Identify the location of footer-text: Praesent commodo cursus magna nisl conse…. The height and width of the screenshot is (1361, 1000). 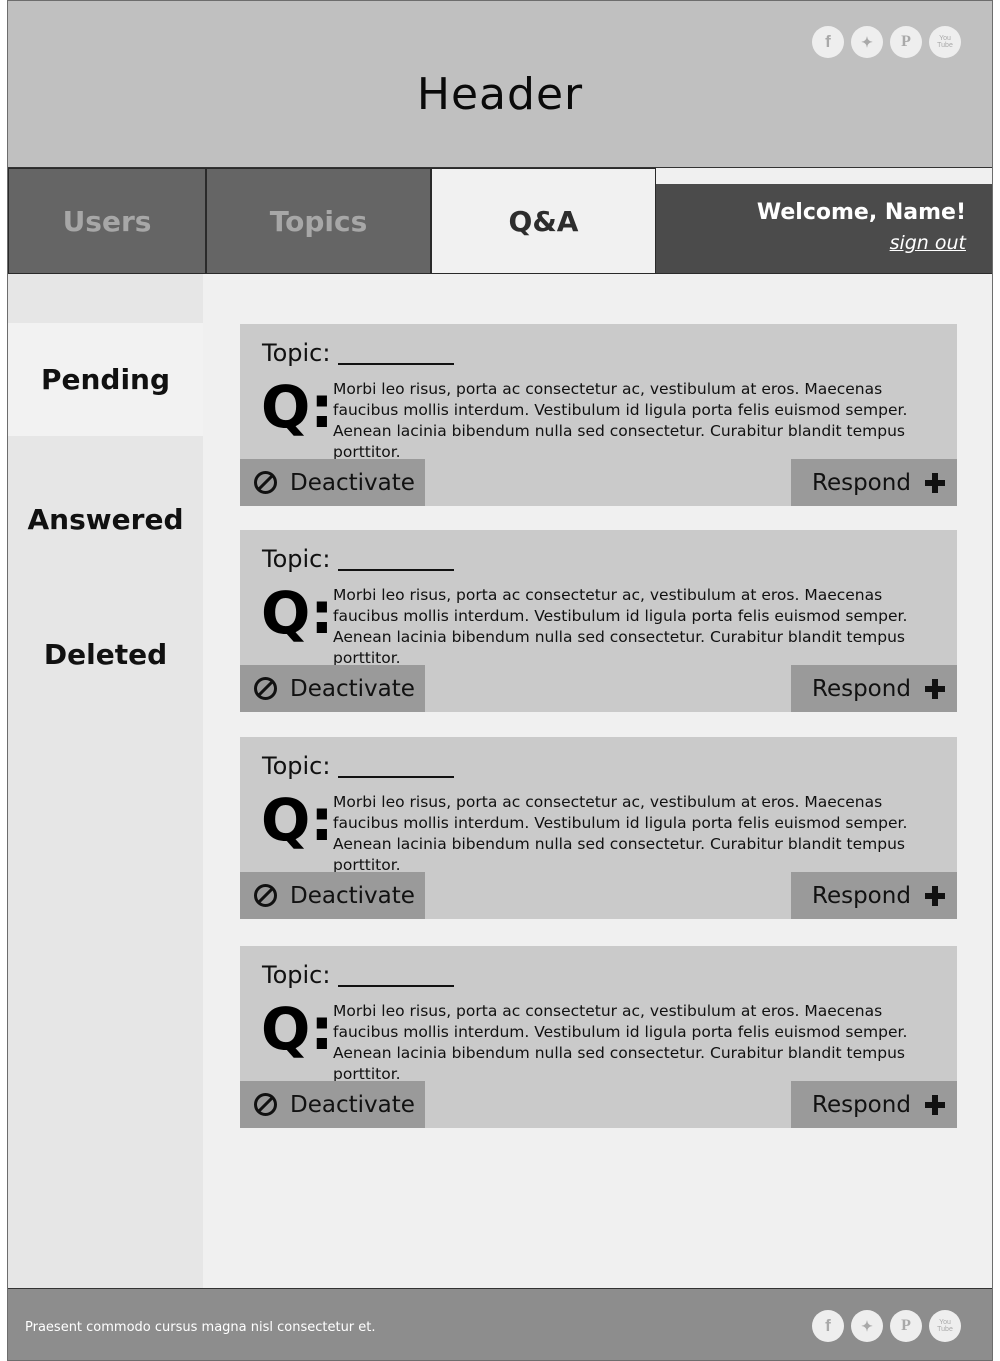
(200, 1327).